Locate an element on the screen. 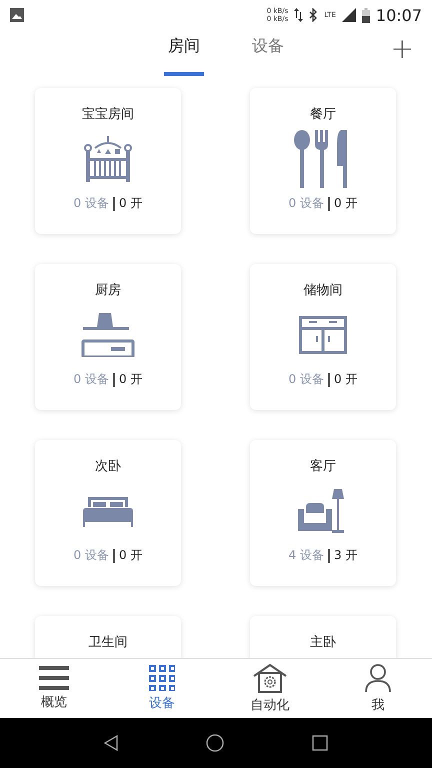 This screenshot has width=432, height=768. menu-icon is located at coordinates (54, 678).